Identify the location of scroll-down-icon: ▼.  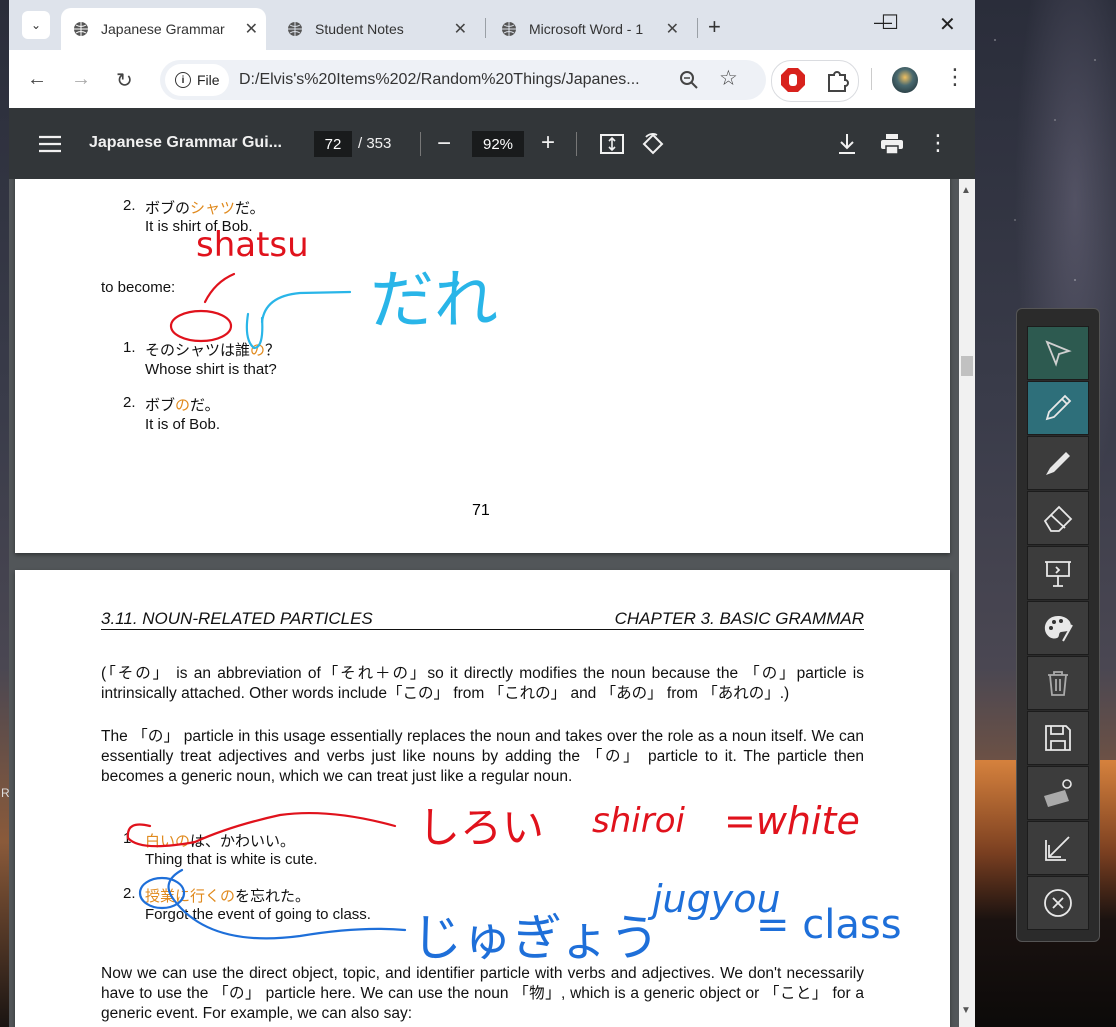
(966, 1010).